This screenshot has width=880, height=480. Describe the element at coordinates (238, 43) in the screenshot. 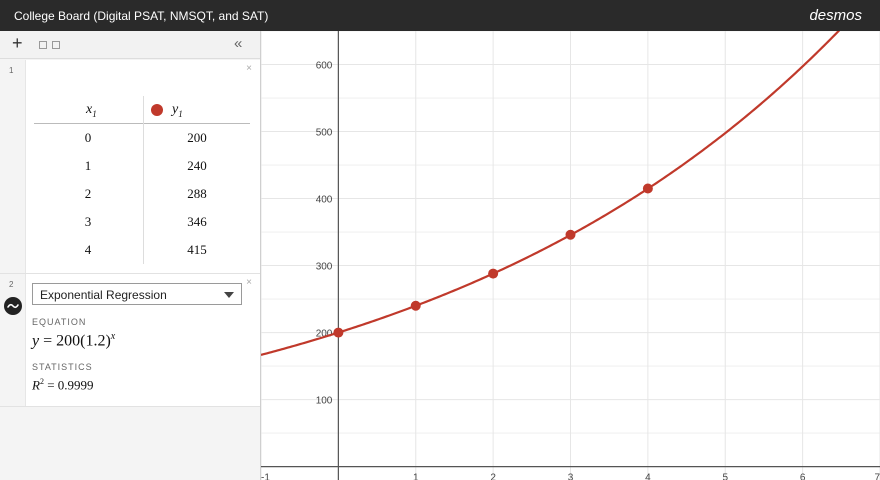

I see `collapse-list-button: «` at that location.